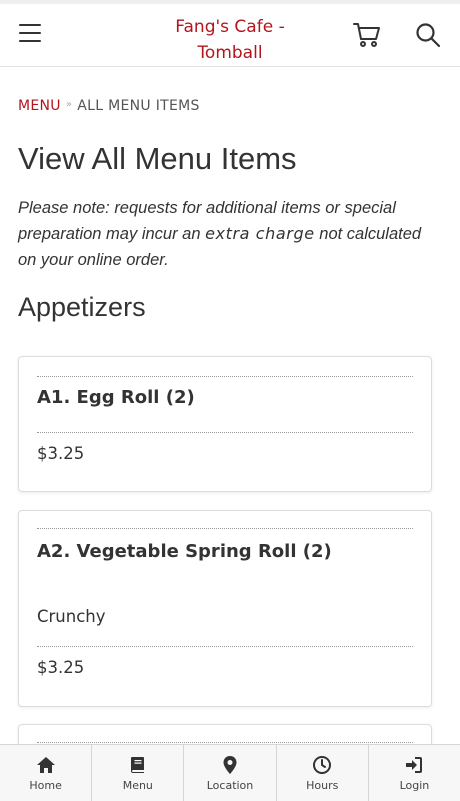 This screenshot has height=801, width=460. Describe the element at coordinates (138, 106) in the screenshot. I see `breadcrumb-current: ALL MENU ITEMS` at that location.